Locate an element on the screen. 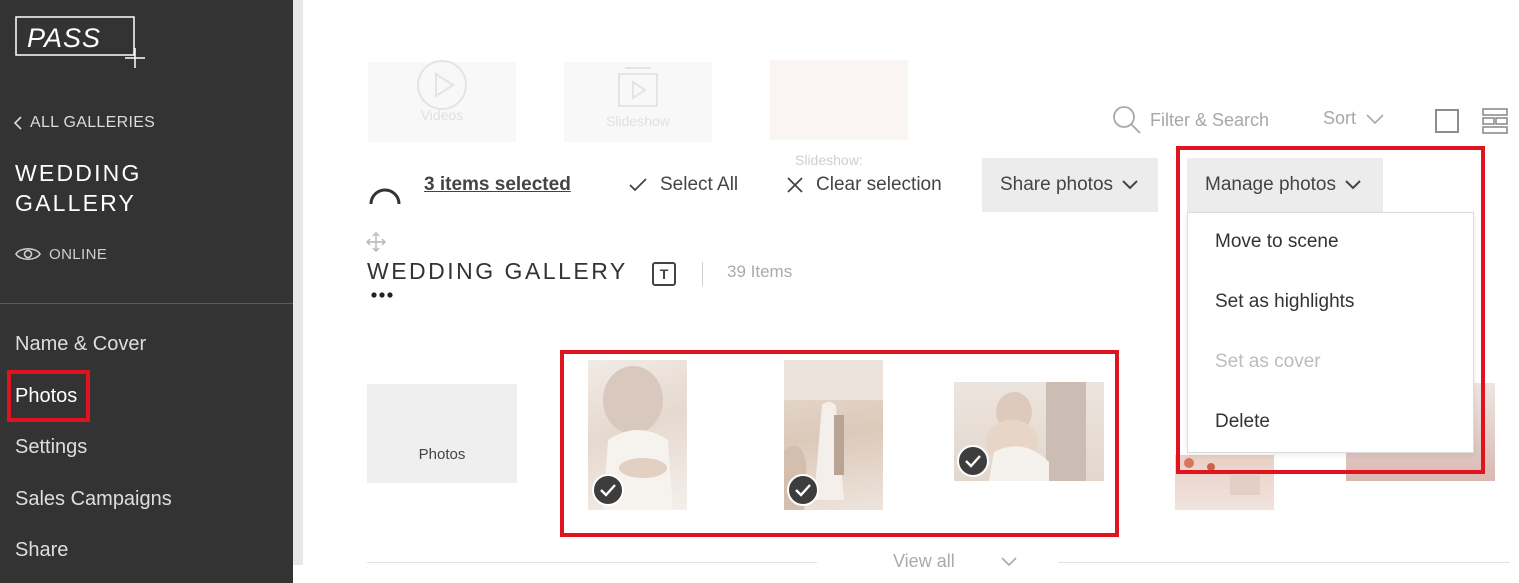 This screenshot has width=1519, height=583. manage-photos-label: Manage photos is located at coordinates (1270, 184).